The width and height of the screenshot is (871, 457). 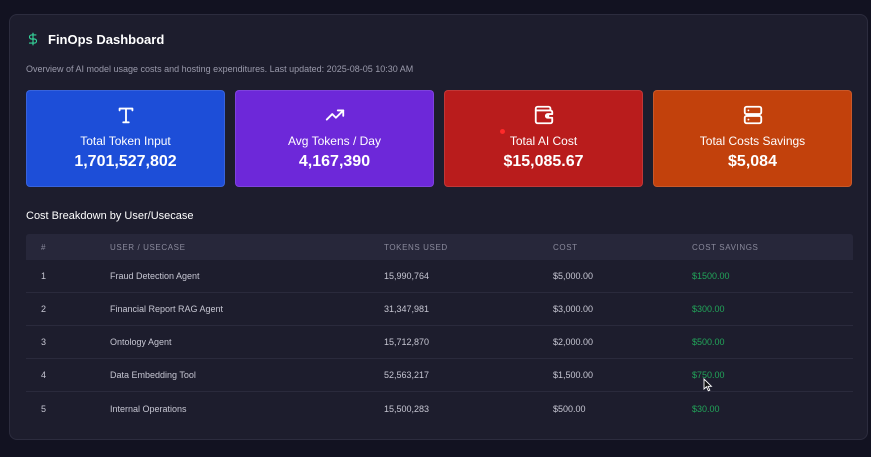 I want to click on cost-cell: $5,000.00, so click(x=573, y=276).